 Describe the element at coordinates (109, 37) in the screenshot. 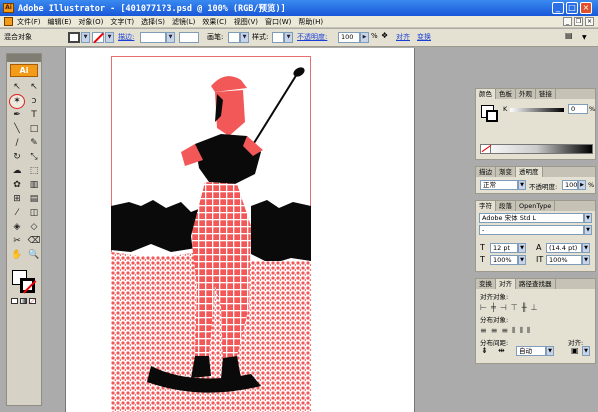

I see `stroke-dropdown-icon: ▼` at that location.